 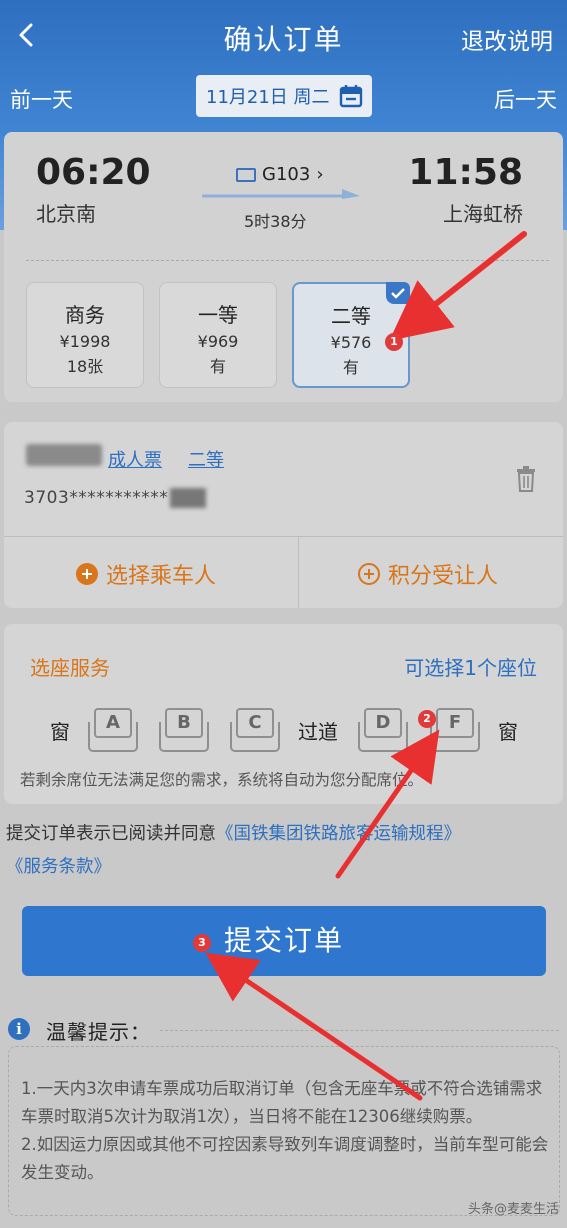 What do you see at coordinates (283, 515) in the screenshot?
I see `passenger-card: 成人票 二等 3703*********** 选择乘车人 积分受让人` at bounding box center [283, 515].